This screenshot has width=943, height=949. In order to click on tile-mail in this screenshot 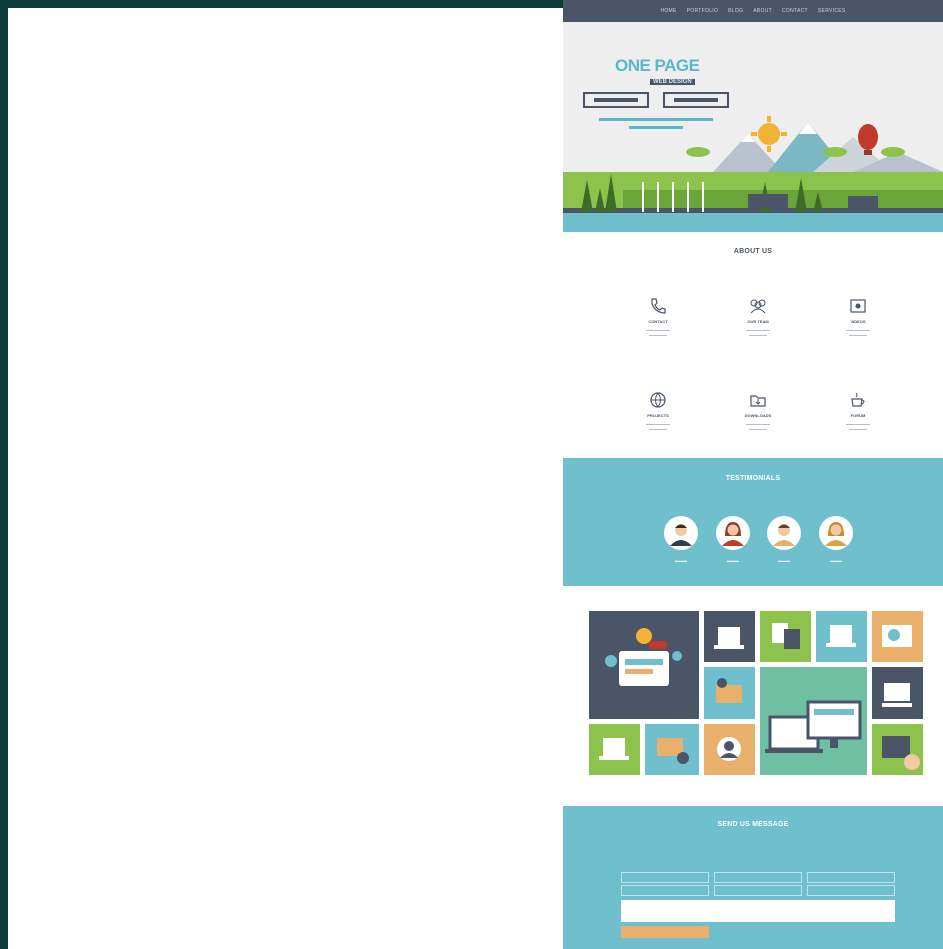, I will do `click(672, 749)`.